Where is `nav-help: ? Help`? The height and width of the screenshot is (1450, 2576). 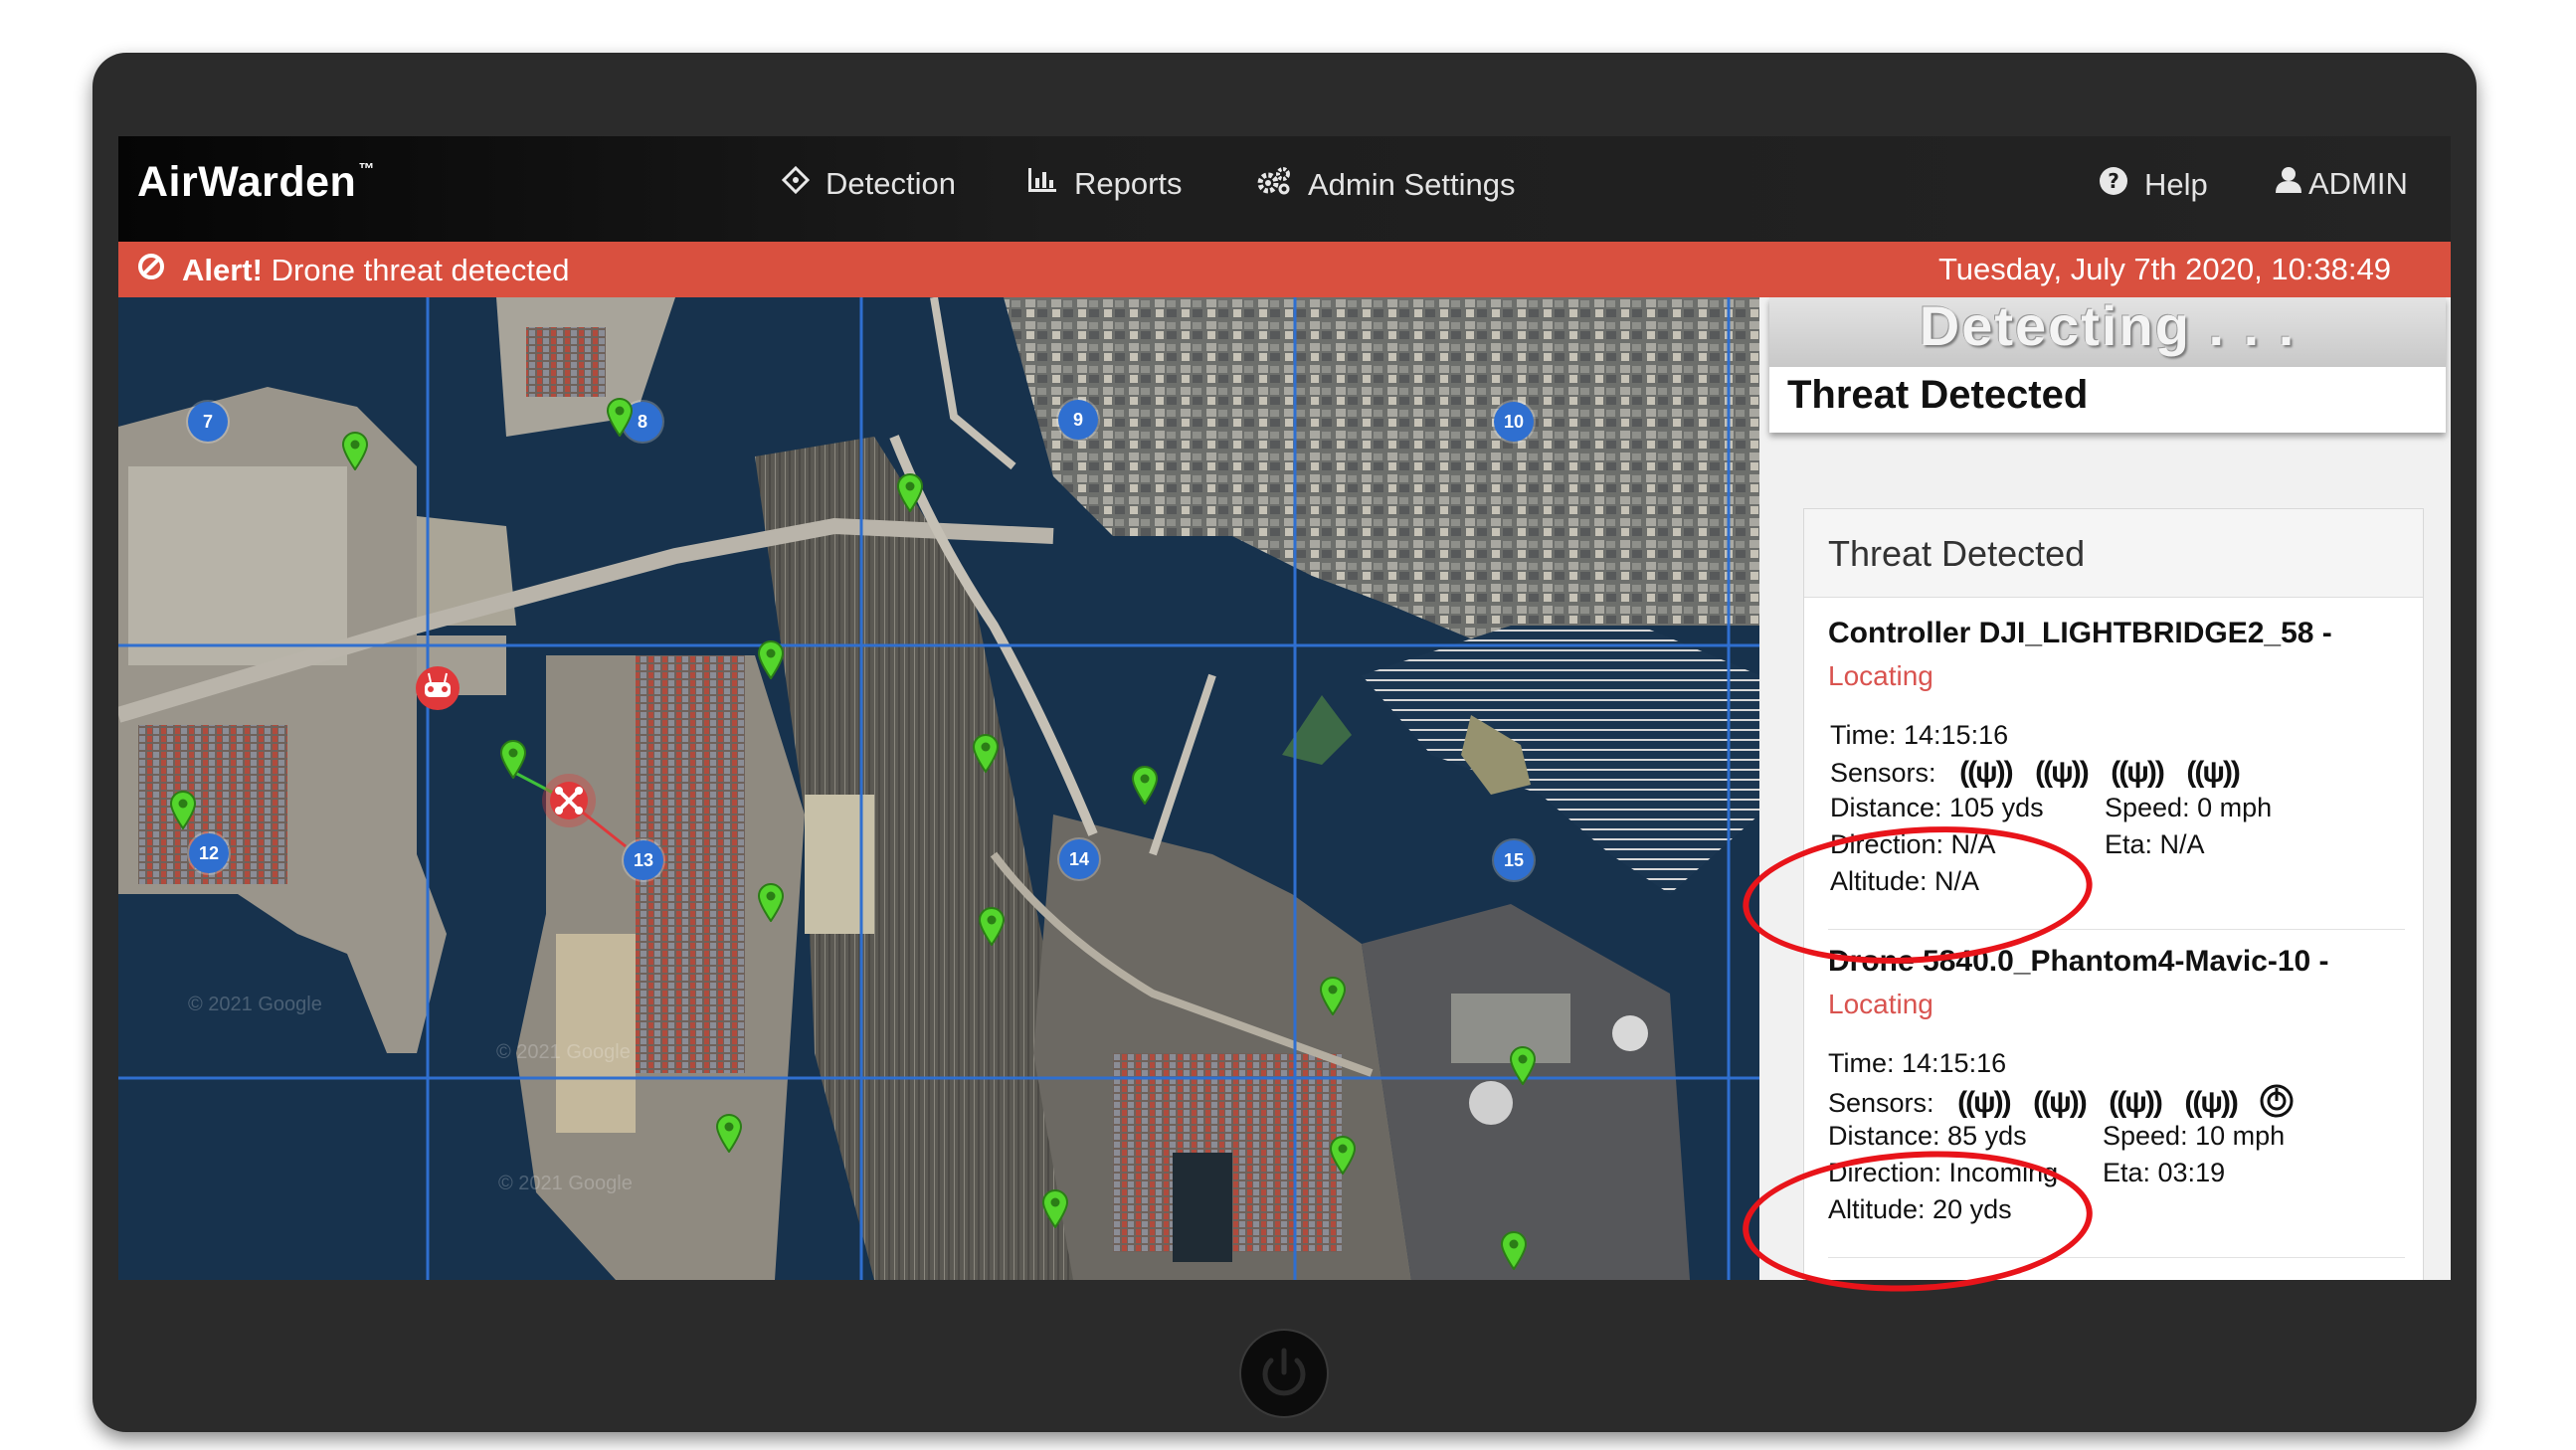
nav-help: ? Help is located at coordinates (2153, 185).